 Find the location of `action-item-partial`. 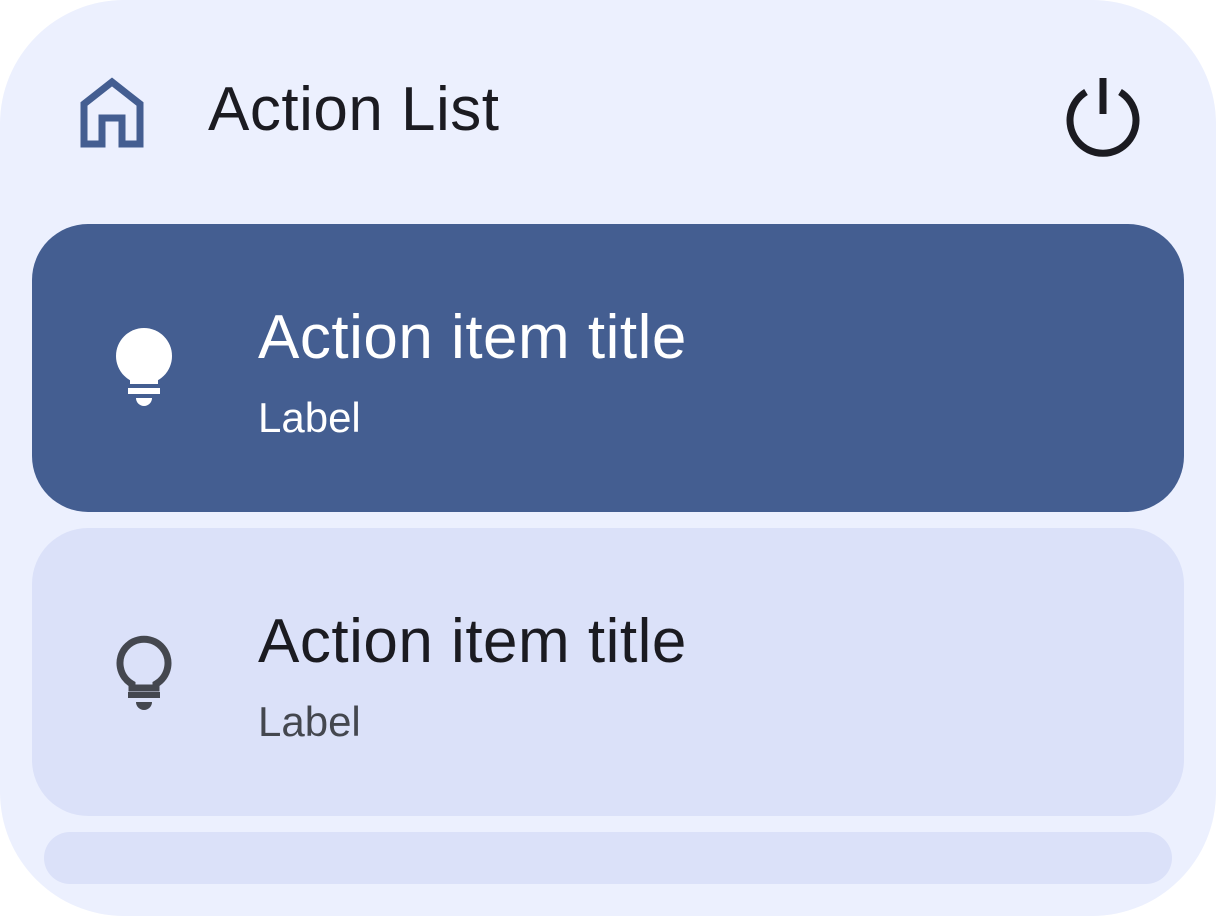

action-item-partial is located at coordinates (608, 858).